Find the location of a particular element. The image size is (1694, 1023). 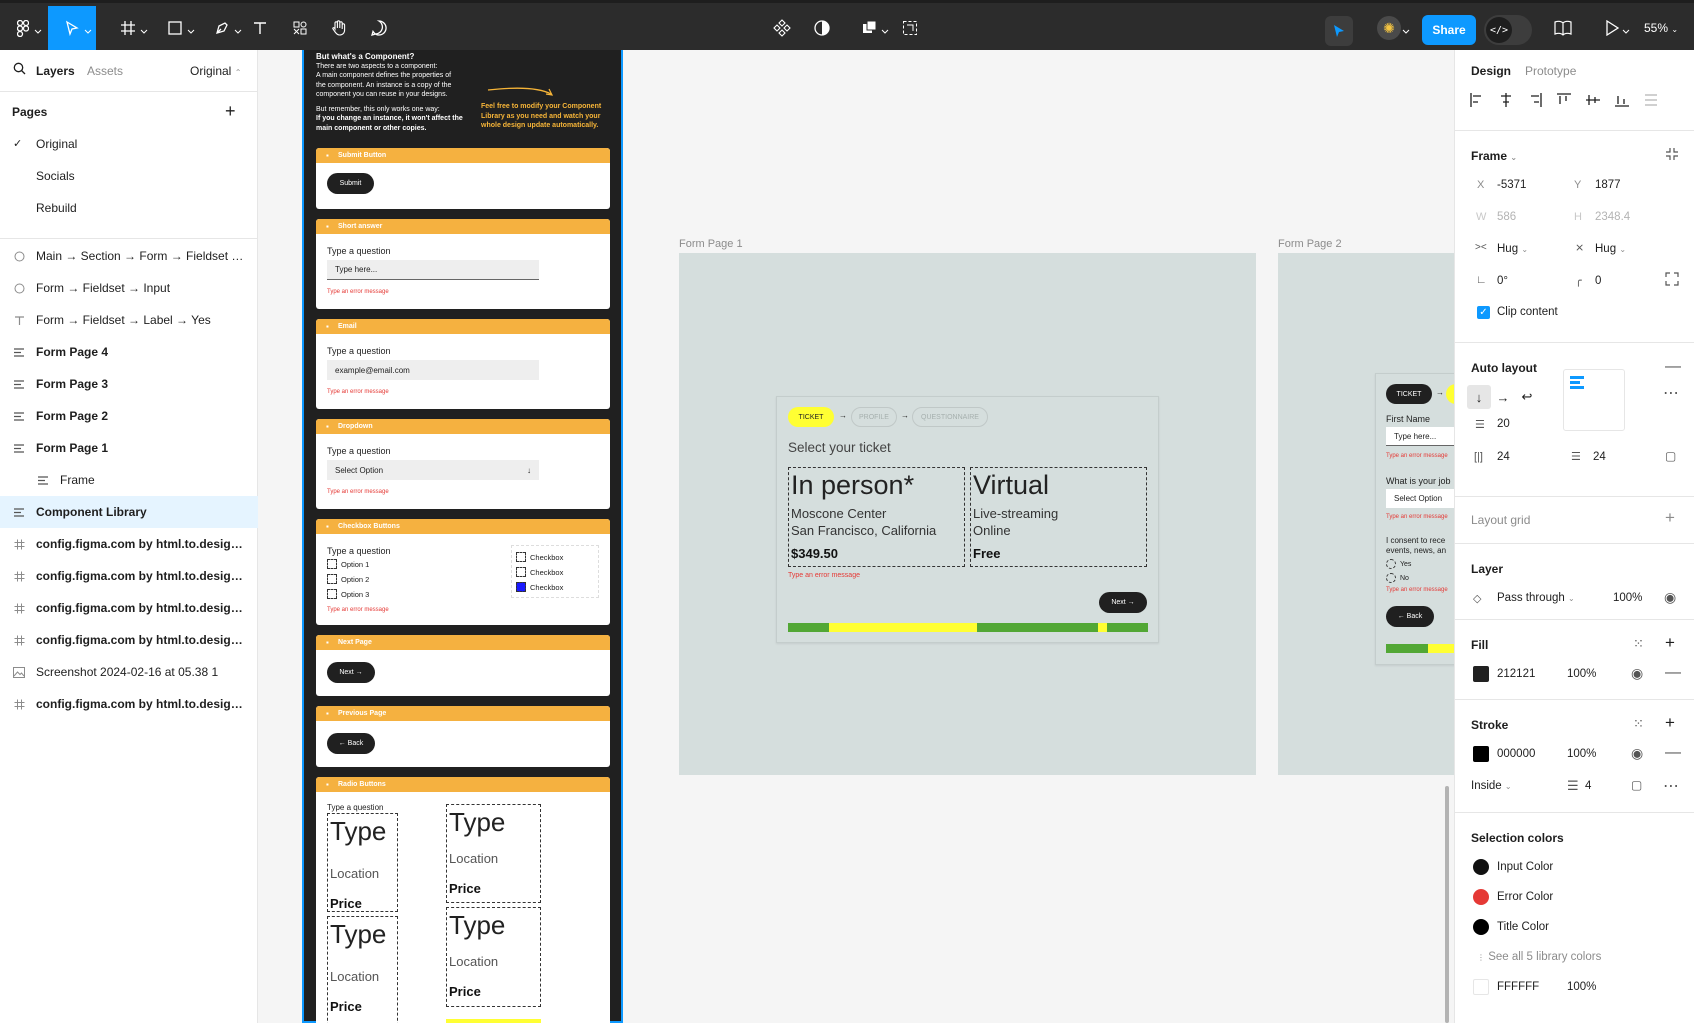

job-select: Select Option is located at coordinates (1420, 498).